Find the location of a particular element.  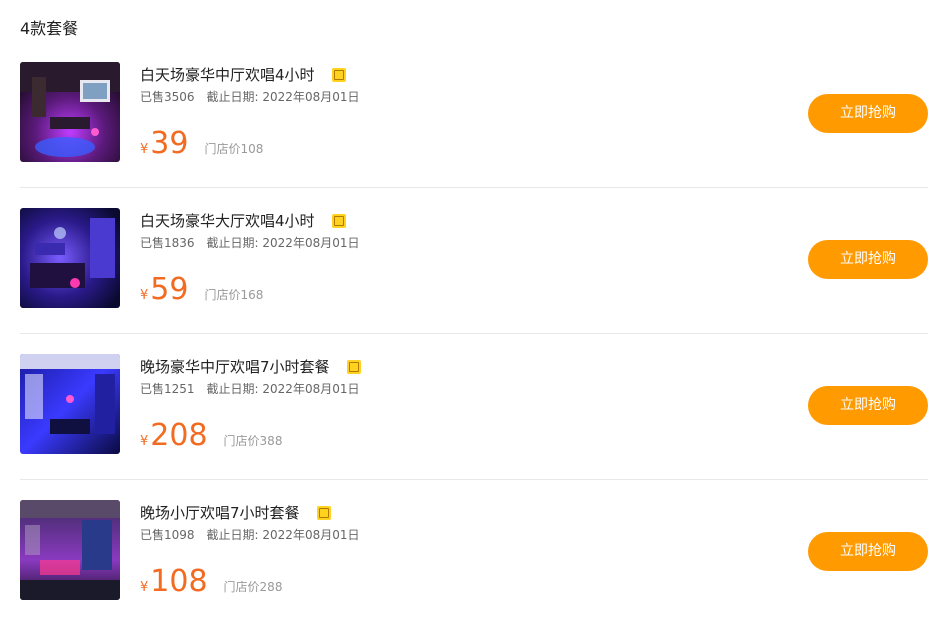

package-name: 白天场豪华中厅欢唱4小时 is located at coordinates (227, 75).